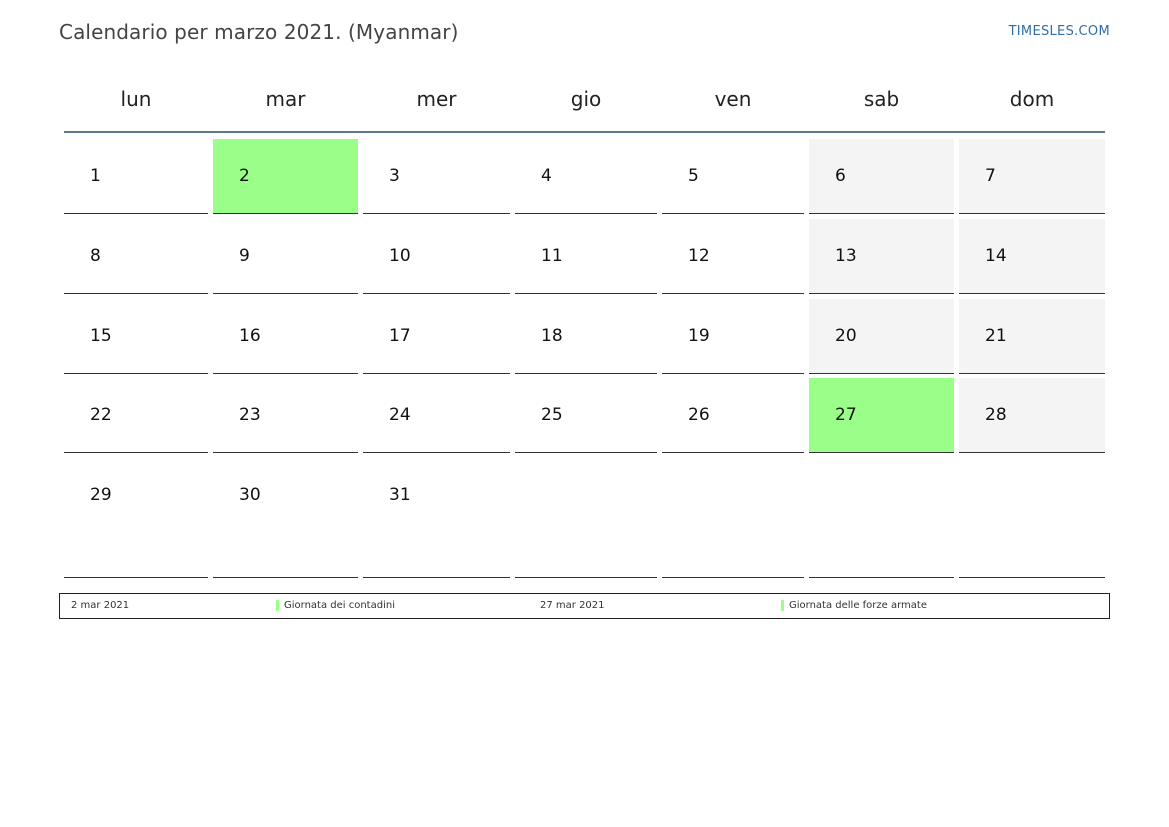  Describe the element at coordinates (285, 518) in the screenshot. I see `day-cell: 30` at that location.